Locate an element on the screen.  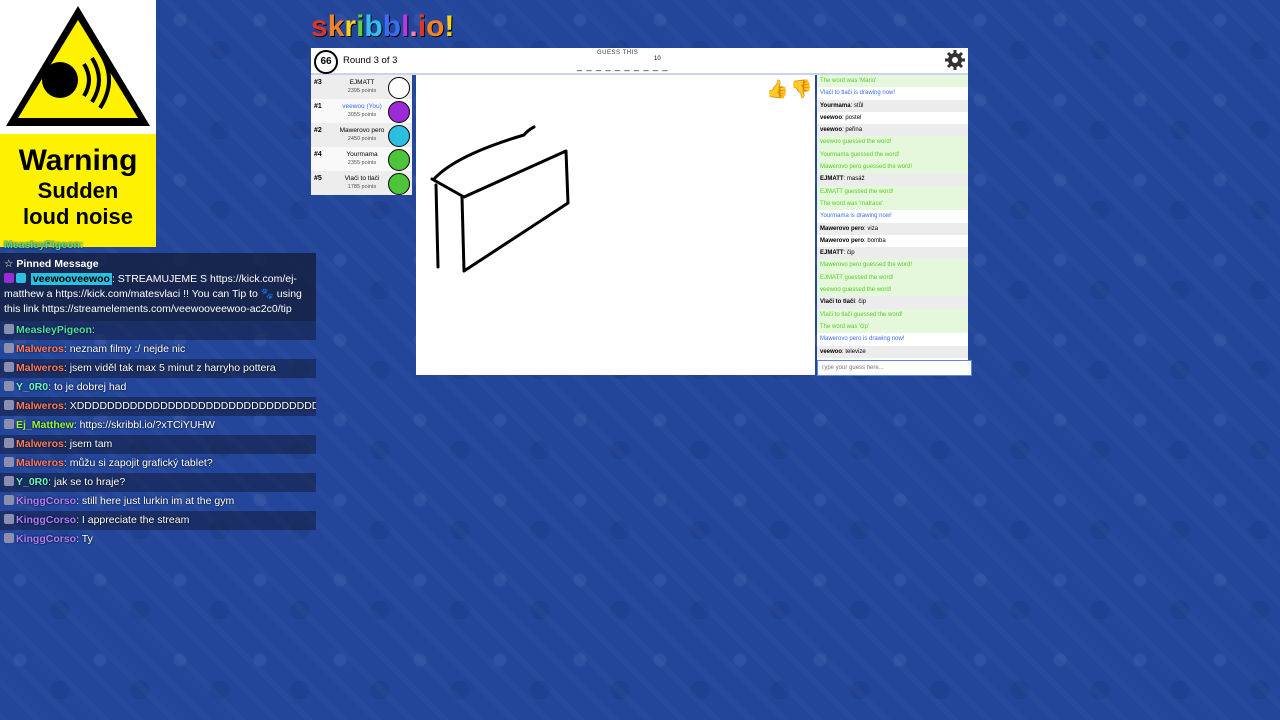
chat-message: veewoo guessed the word! is located at coordinates (892, 290).